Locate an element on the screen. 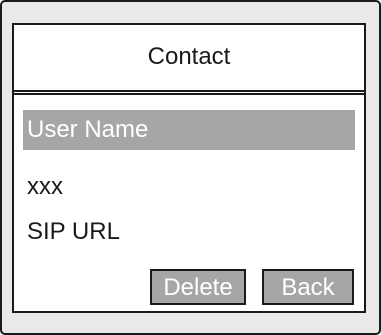 This screenshot has height=335, width=381. back-button: Back is located at coordinates (308, 287).